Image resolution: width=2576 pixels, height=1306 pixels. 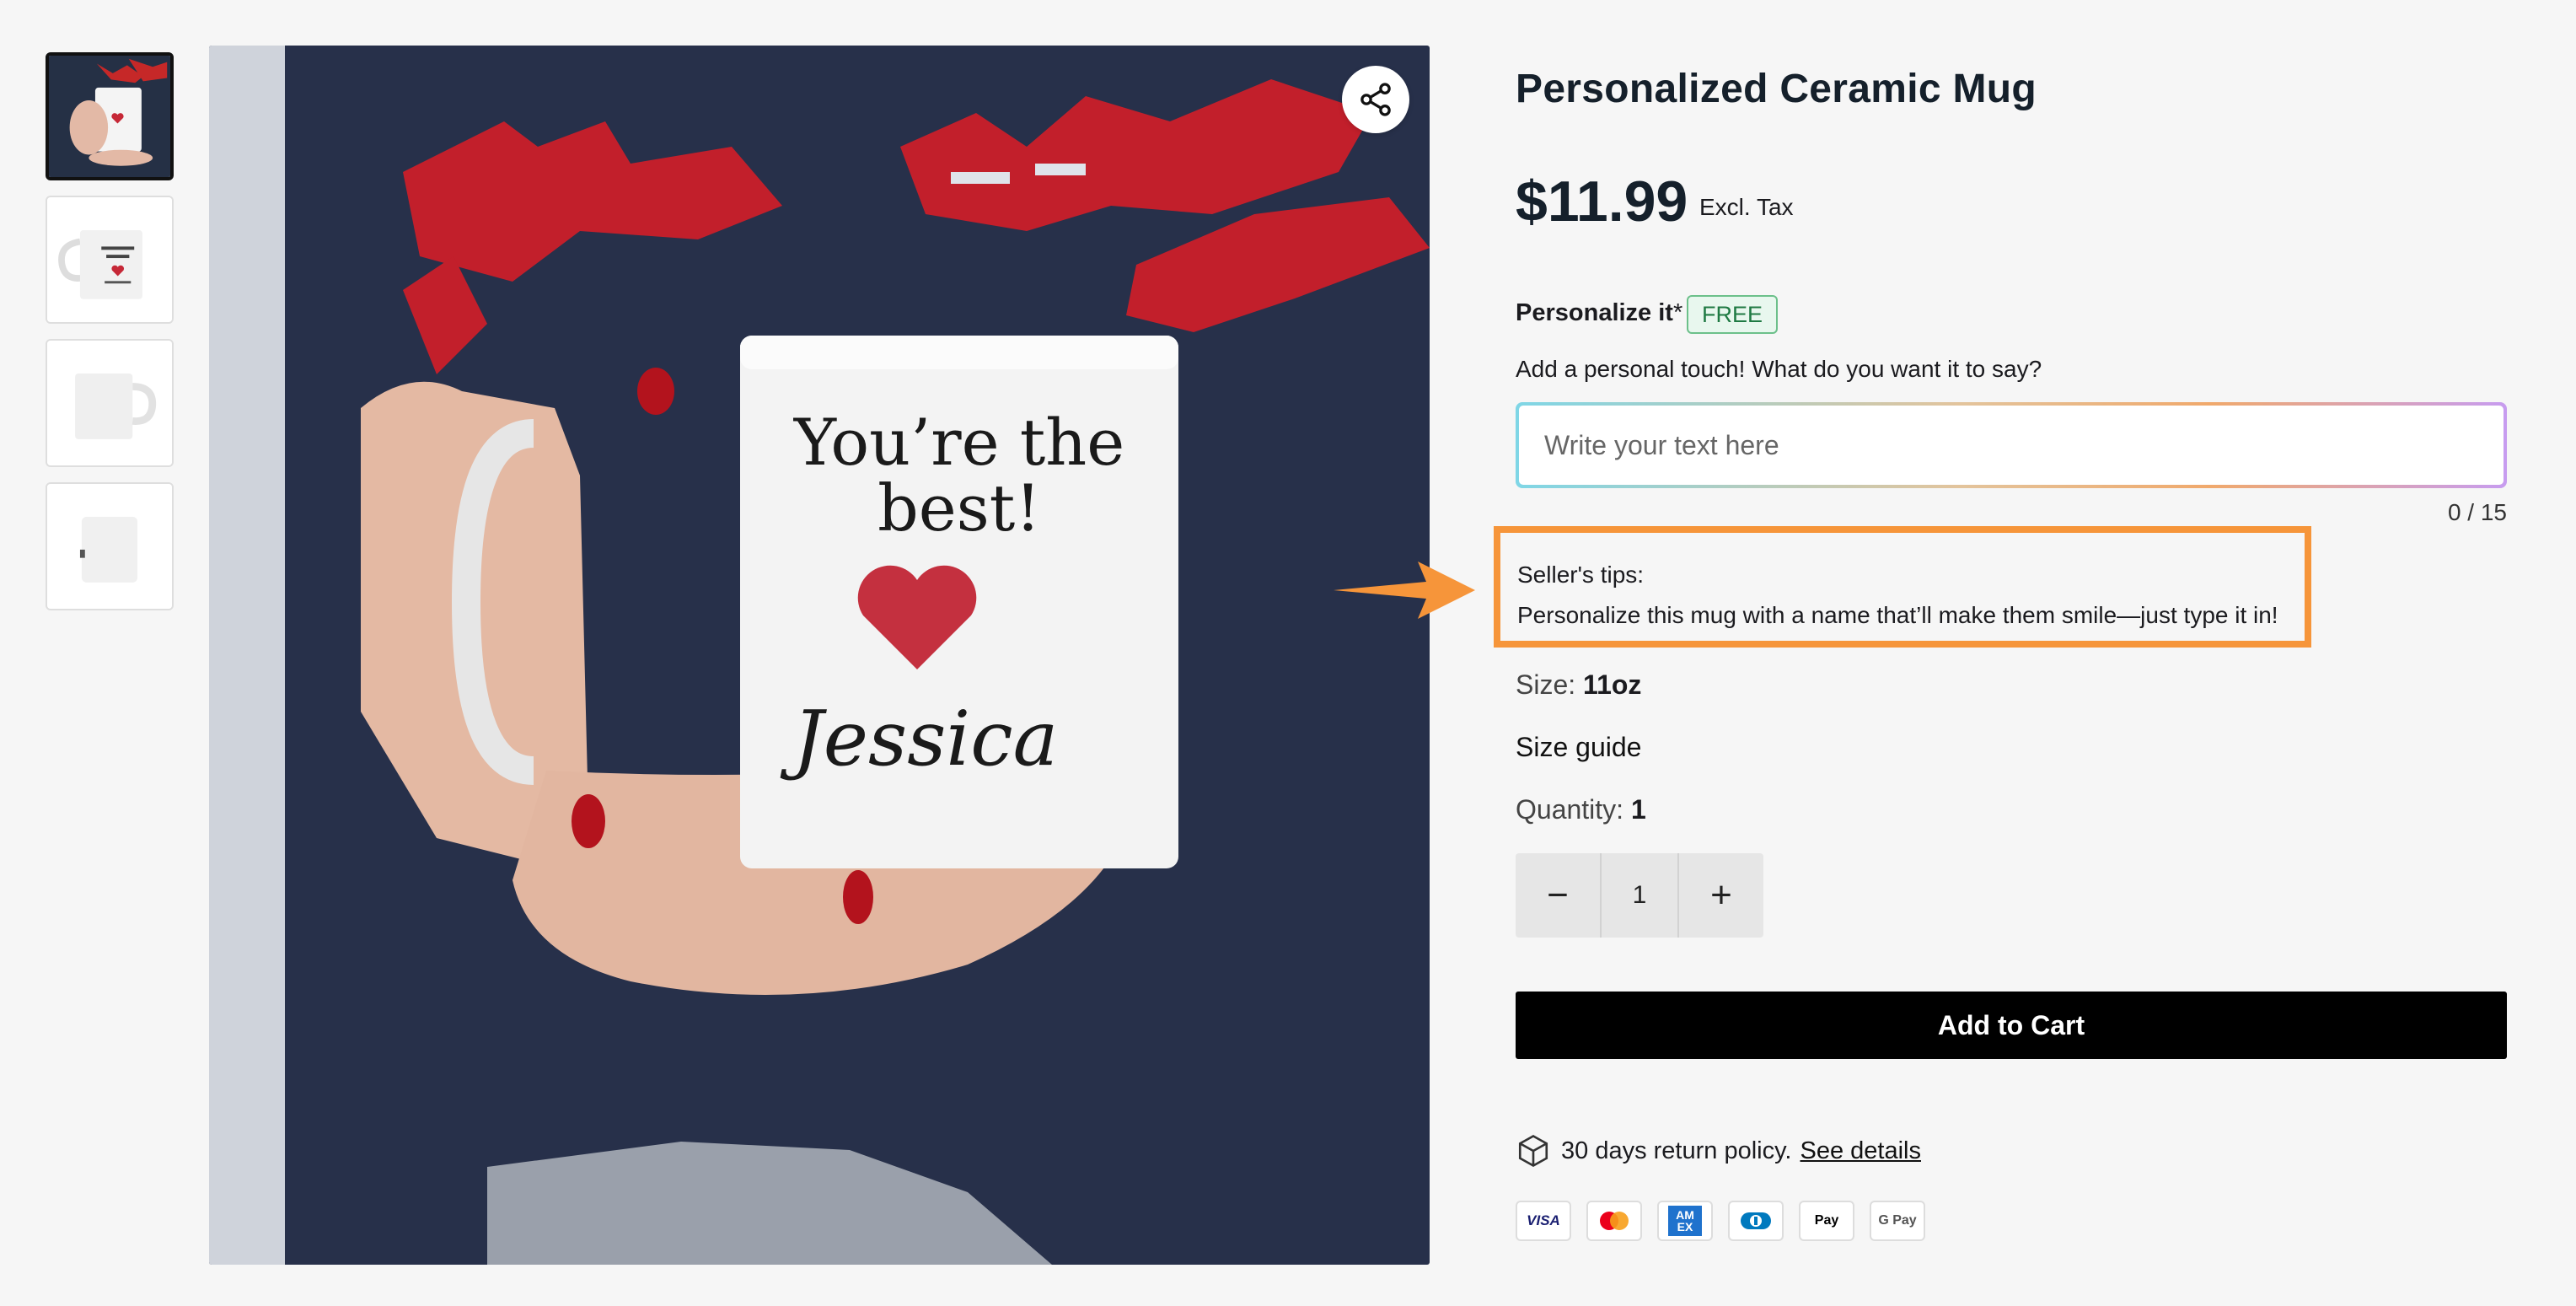 I want to click on quantity-stepper: − 1 +, so click(x=1639, y=895).